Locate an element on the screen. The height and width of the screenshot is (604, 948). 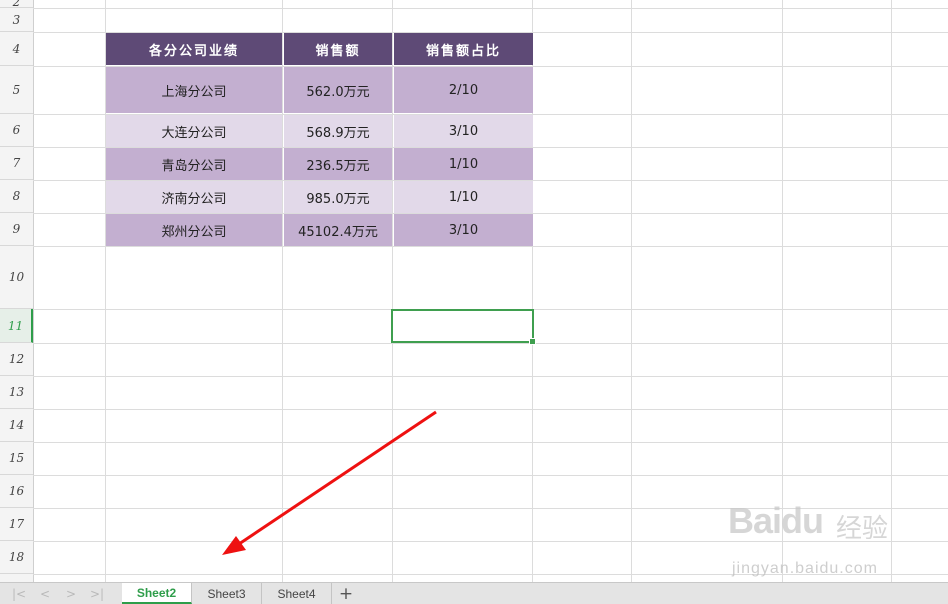
table-cell: 上海分公司 is located at coordinates (194, 90).